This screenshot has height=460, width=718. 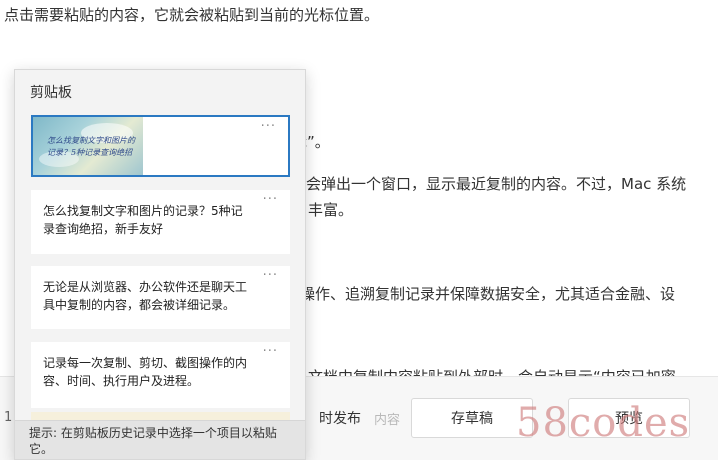 I want to click on clipboard-item-text: 怎么找复制文字和图片的记录？5种记录查询绝招，新手友好, so click(x=143, y=220).